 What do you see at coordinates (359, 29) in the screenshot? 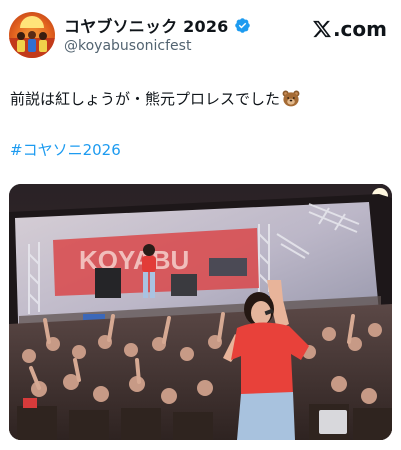
I see `x-logo-text: .com` at bounding box center [359, 29].